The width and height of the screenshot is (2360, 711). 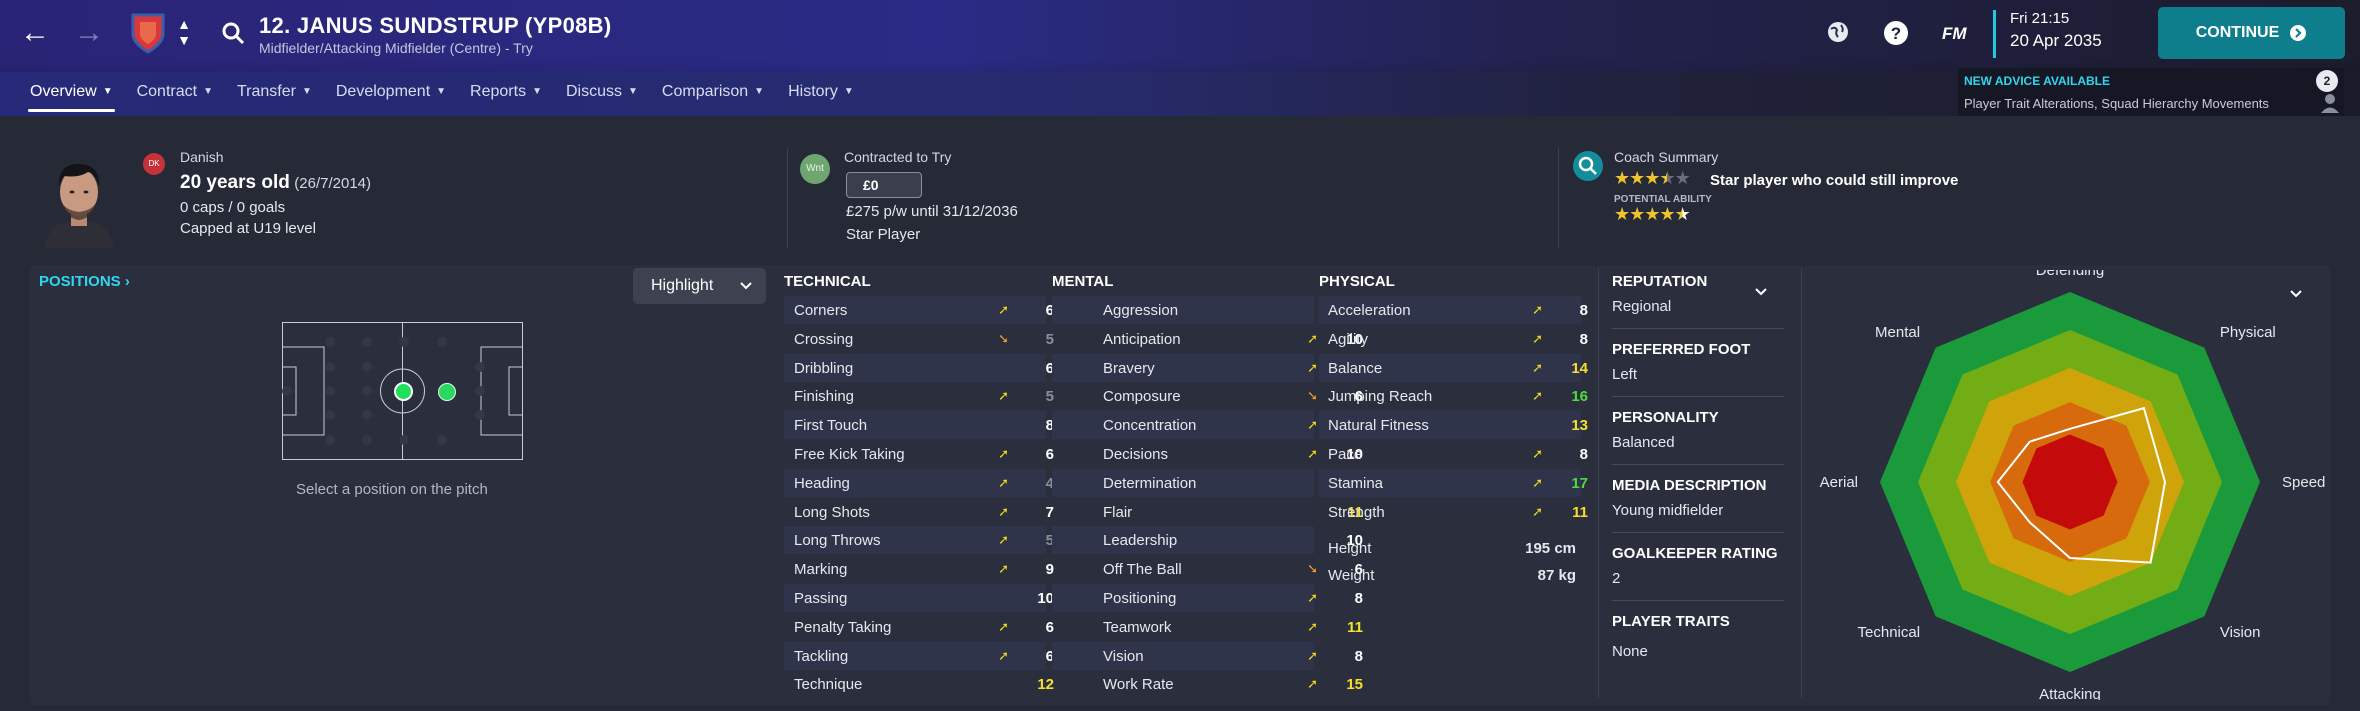 I want to click on help-icon: ?, so click(x=1896, y=35).